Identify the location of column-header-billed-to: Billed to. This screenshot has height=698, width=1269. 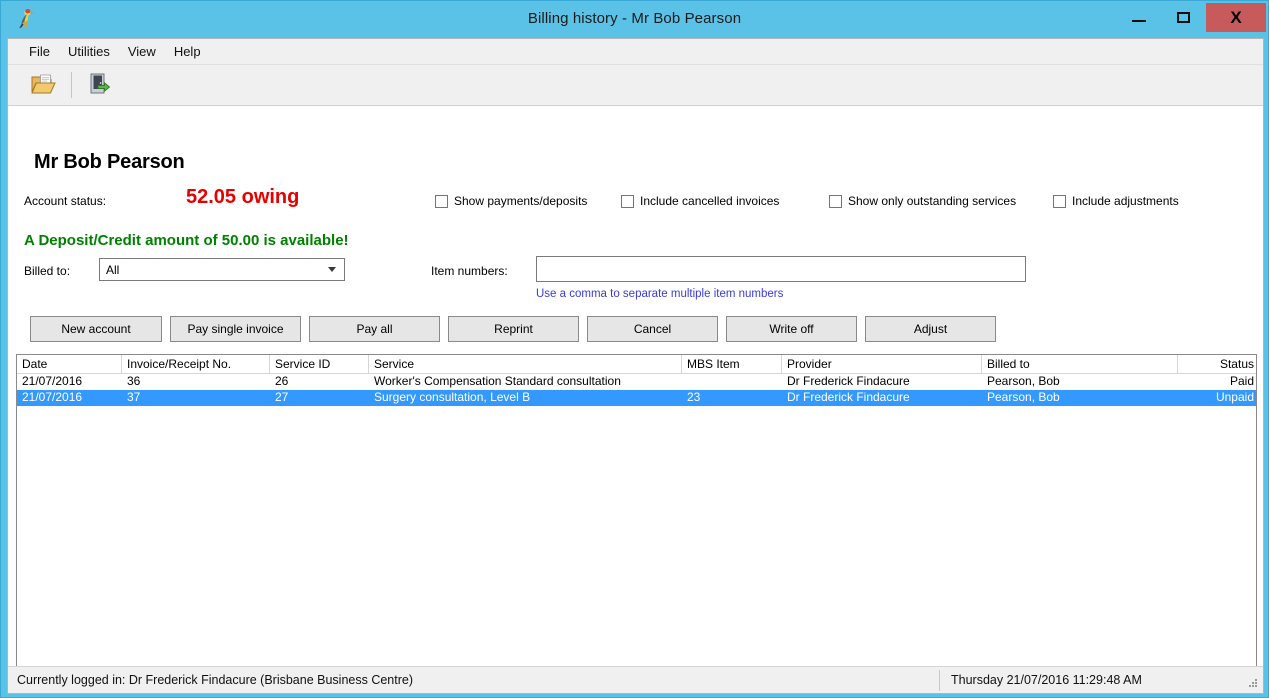
(1080, 364).